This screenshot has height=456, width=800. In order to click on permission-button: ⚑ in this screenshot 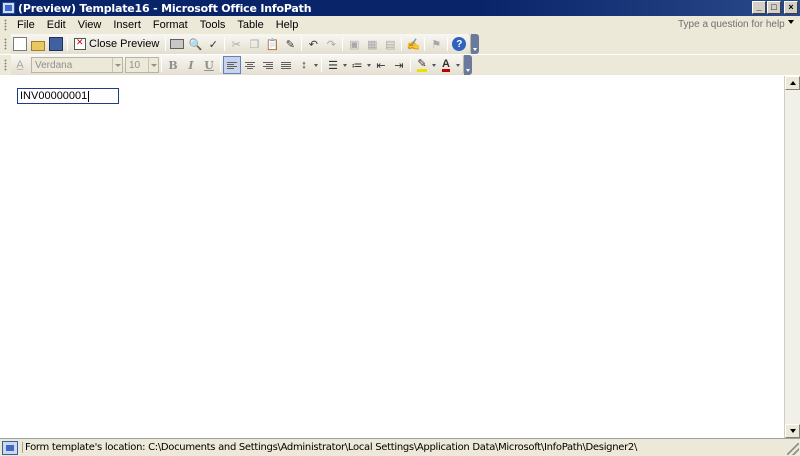, I will do `click(436, 44)`.